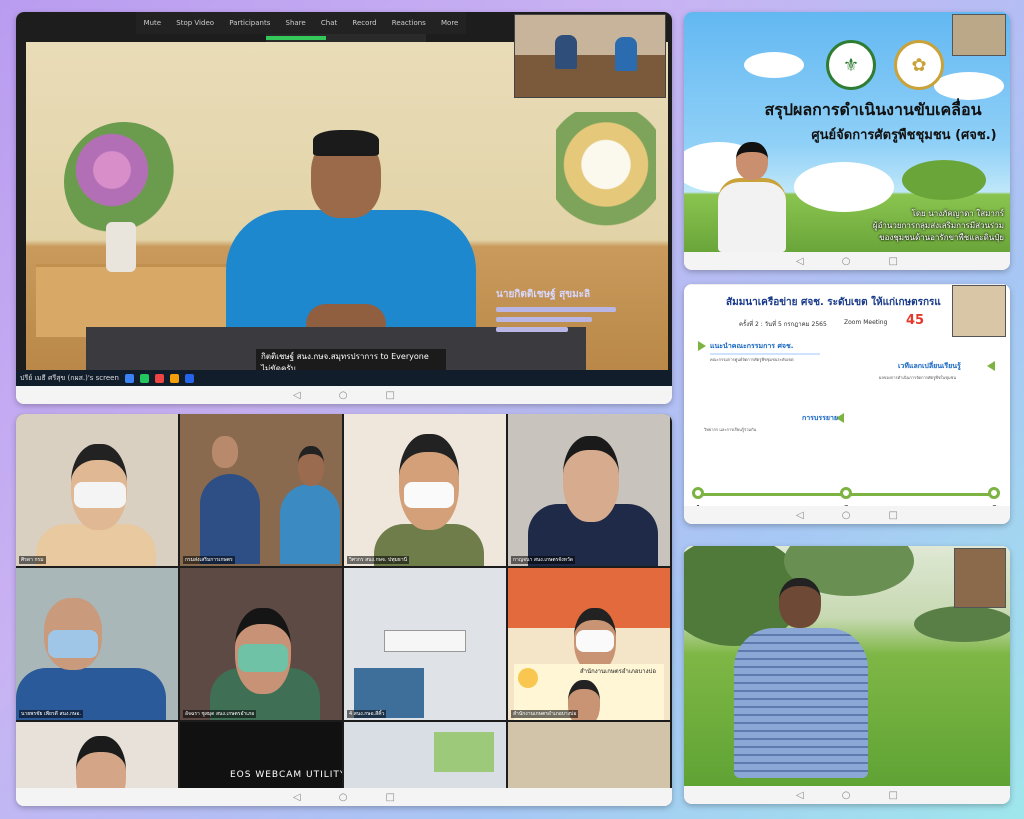 The height and width of the screenshot is (819, 1024). What do you see at coordinates (449, 23) in the screenshot?
I see `toolbar-item: More` at bounding box center [449, 23].